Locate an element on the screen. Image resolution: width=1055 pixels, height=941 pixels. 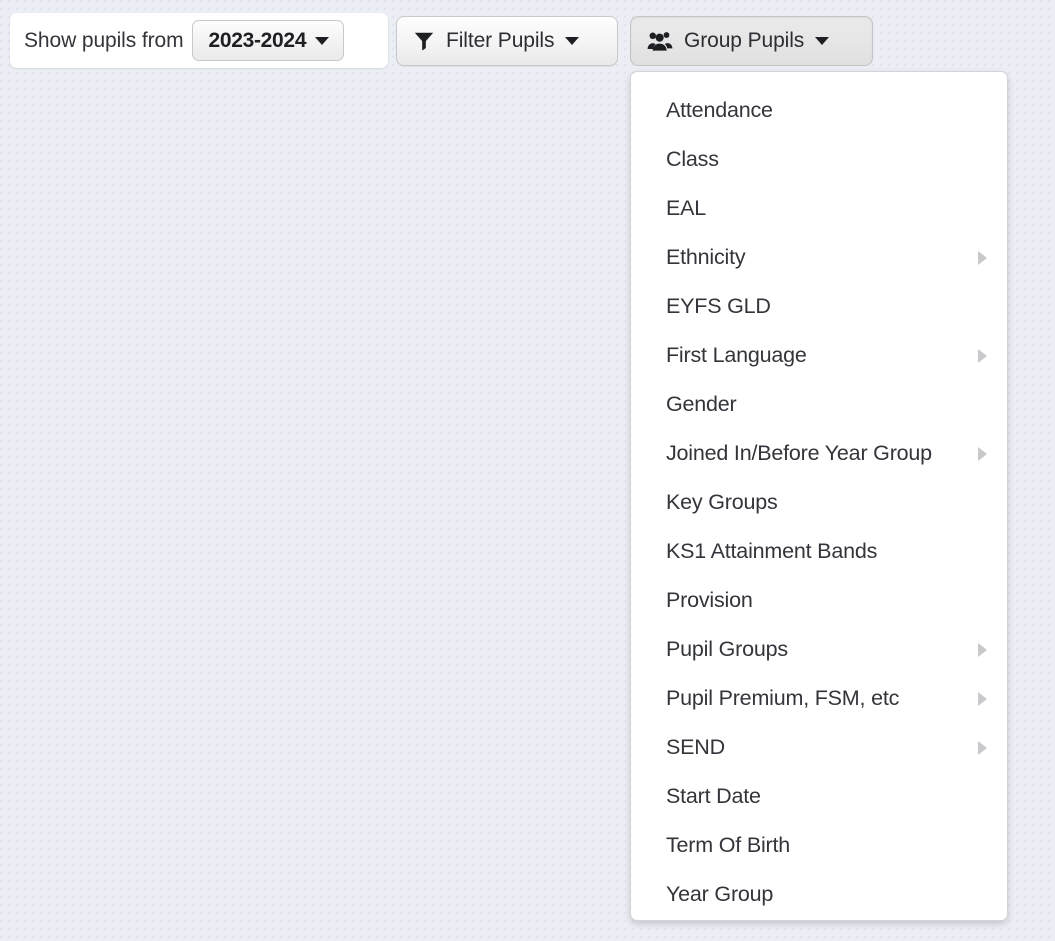
academic-year-select: 2023-2024 is located at coordinates (268, 40).